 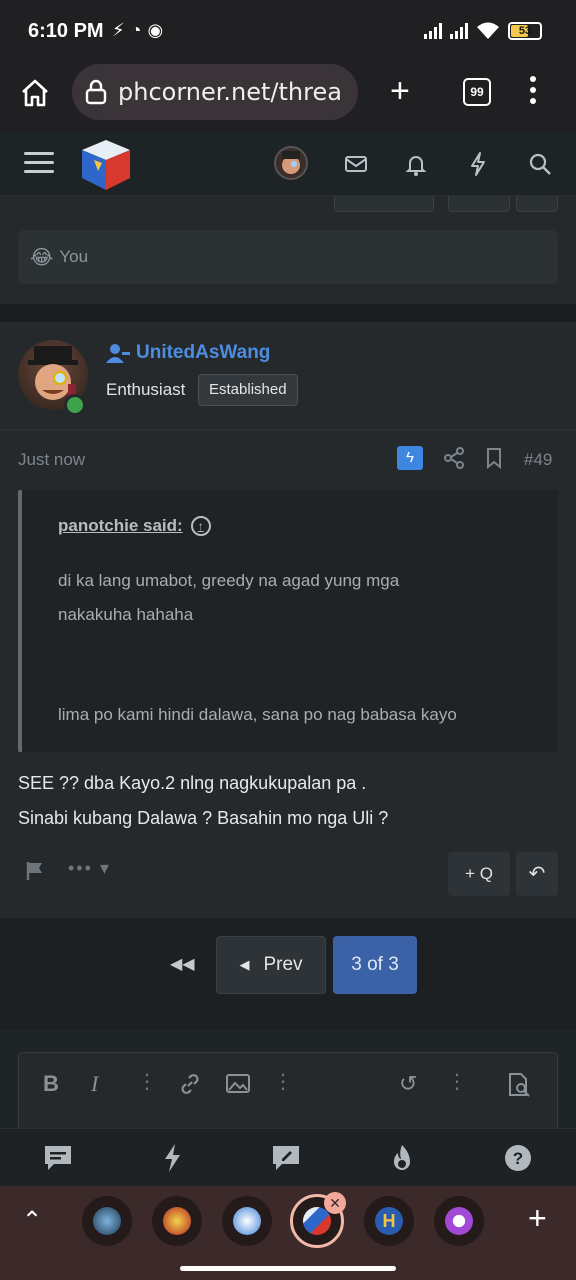 I want to click on quote-line: nakakuha hahaha, so click(x=126, y=614).